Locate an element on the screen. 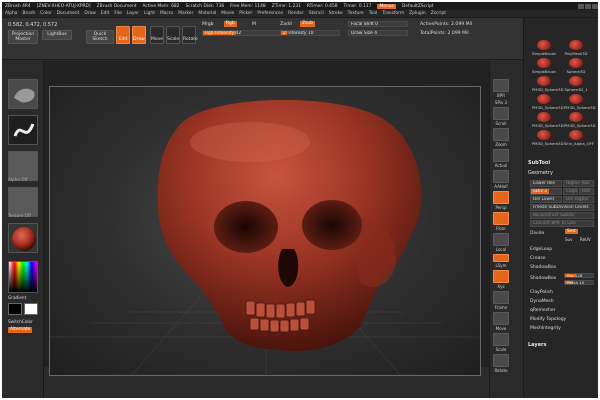 The height and width of the screenshot is (400, 600). higher-res-button: Higher Res is located at coordinates (578, 183).